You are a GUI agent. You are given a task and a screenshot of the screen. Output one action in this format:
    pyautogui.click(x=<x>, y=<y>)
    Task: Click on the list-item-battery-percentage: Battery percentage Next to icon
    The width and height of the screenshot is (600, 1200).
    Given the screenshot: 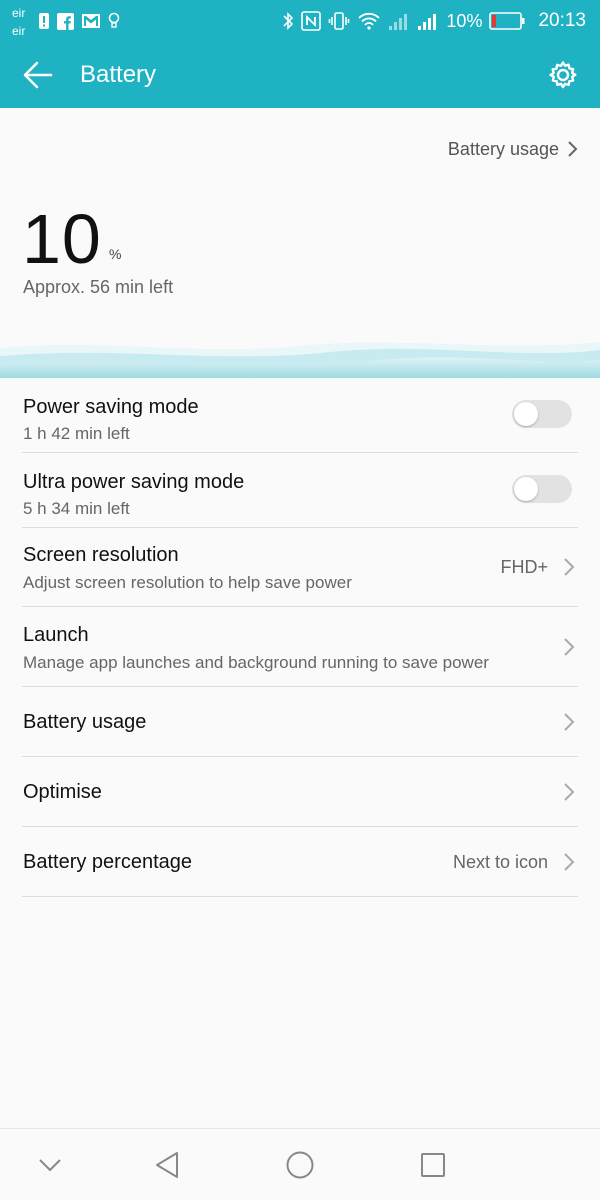 What is the action you would take?
    pyautogui.click(x=300, y=862)
    